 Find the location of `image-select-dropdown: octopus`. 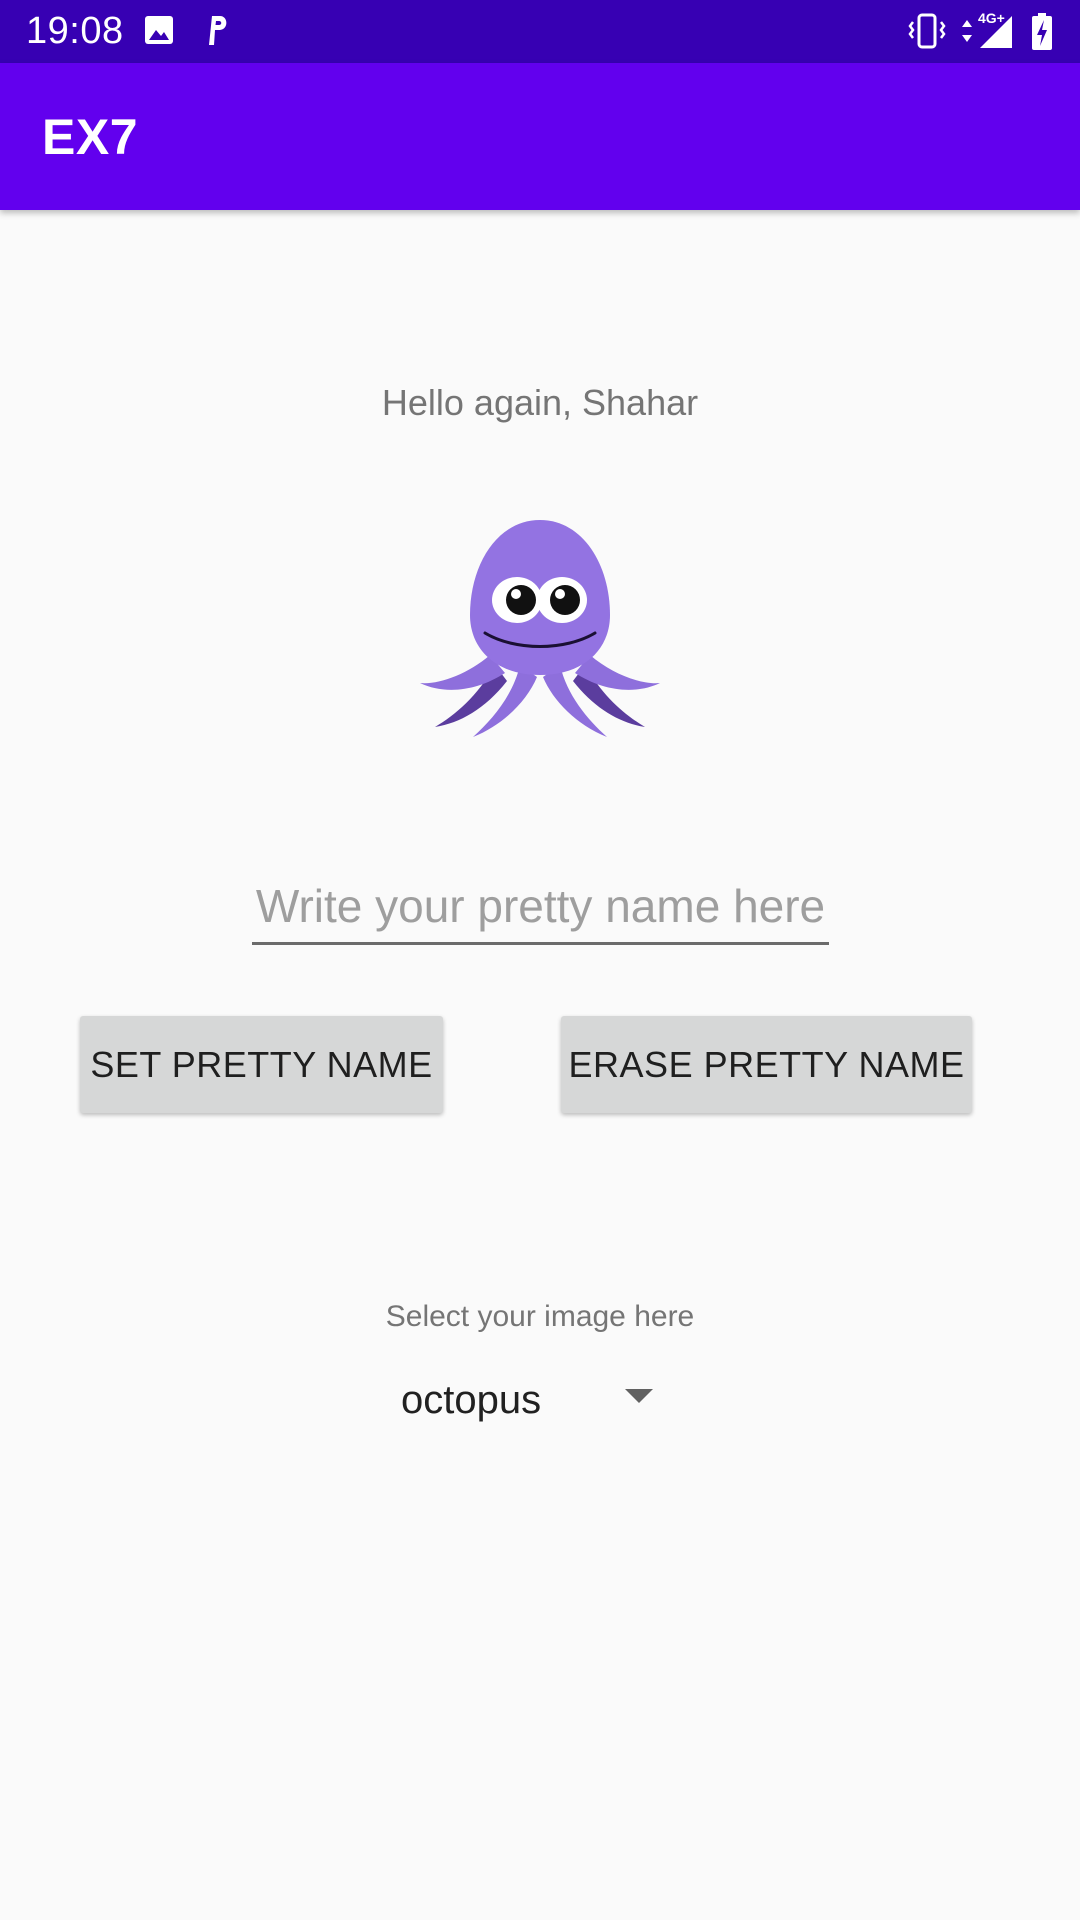

image-select-dropdown: octopus is located at coordinates (530, 1400).